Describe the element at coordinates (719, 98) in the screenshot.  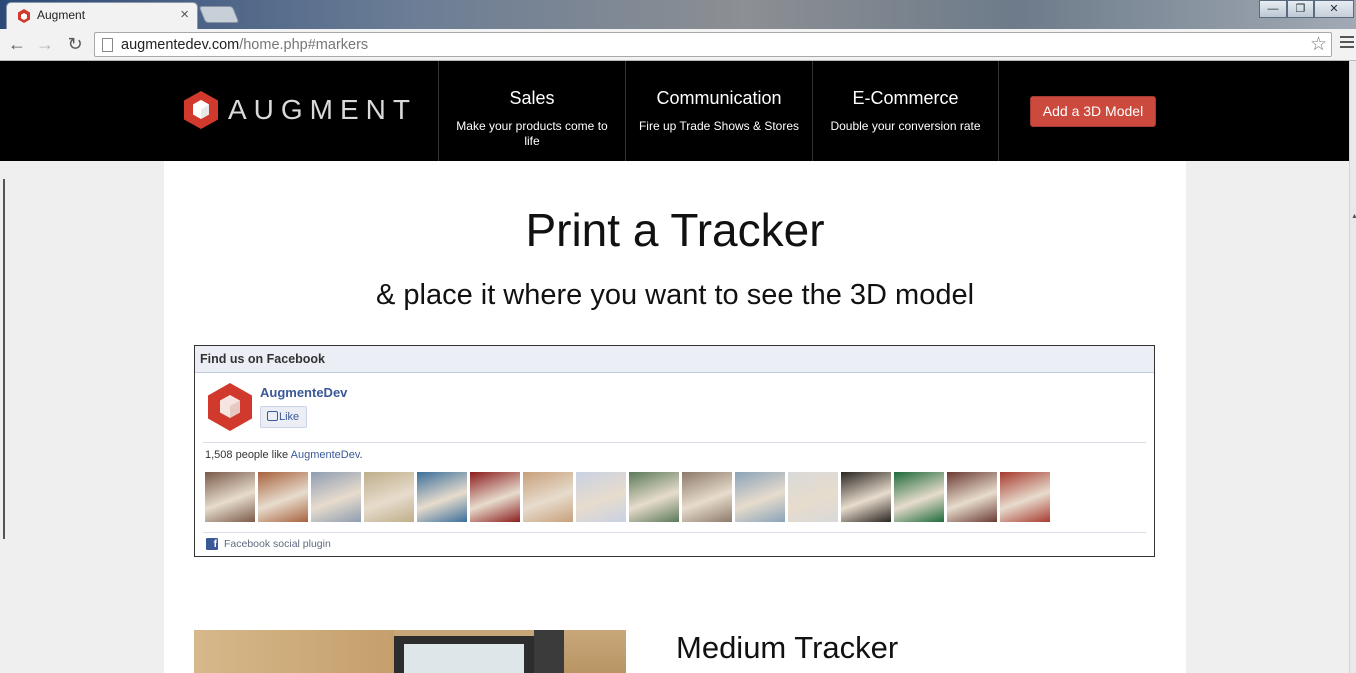
I see `nav-title: Communication` at that location.